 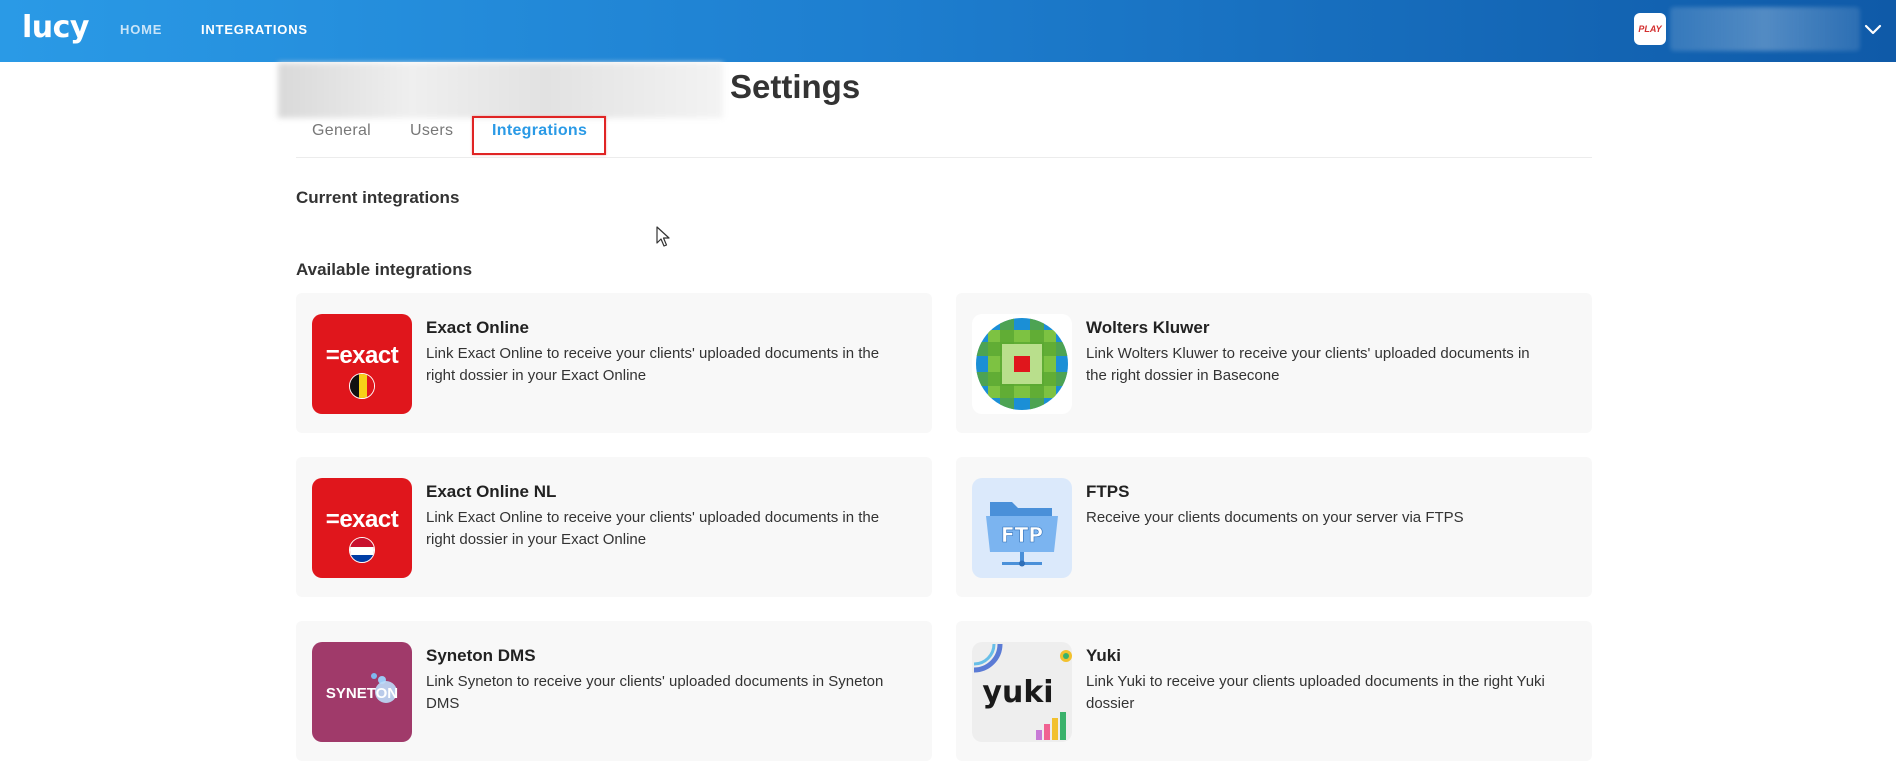 What do you see at coordinates (1765, 29) in the screenshot?
I see `account-name-redacted` at bounding box center [1765, 29].